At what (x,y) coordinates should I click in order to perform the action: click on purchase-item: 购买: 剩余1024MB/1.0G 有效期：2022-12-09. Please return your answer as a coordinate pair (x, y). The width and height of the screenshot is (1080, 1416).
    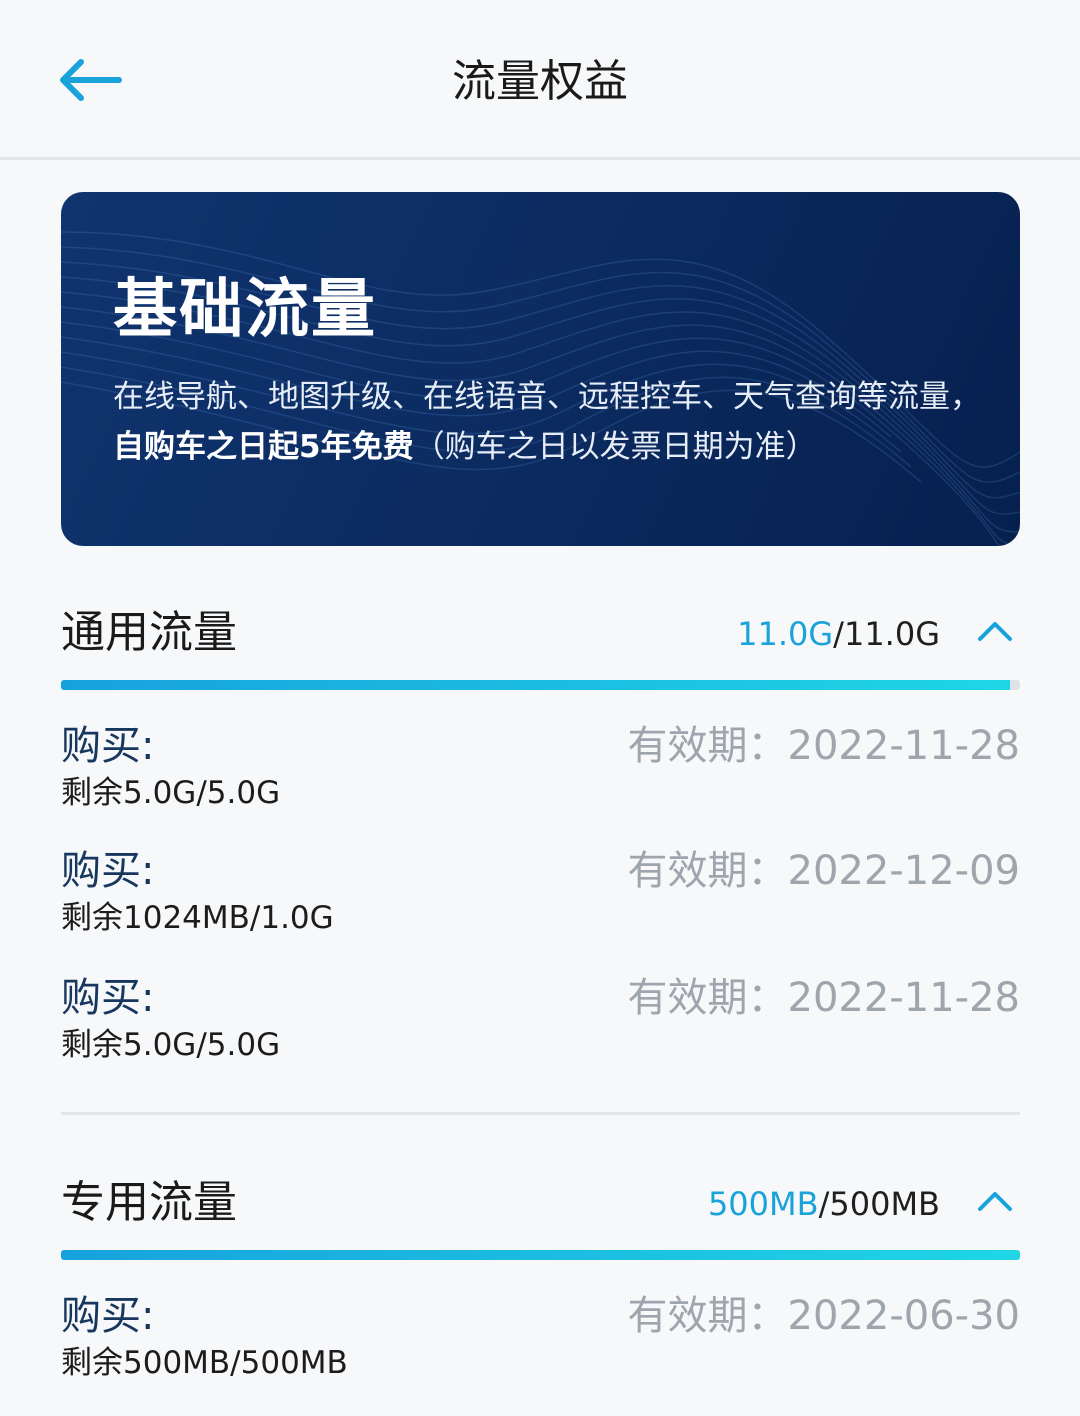
    Looking at the image, I should click on (540, 893).